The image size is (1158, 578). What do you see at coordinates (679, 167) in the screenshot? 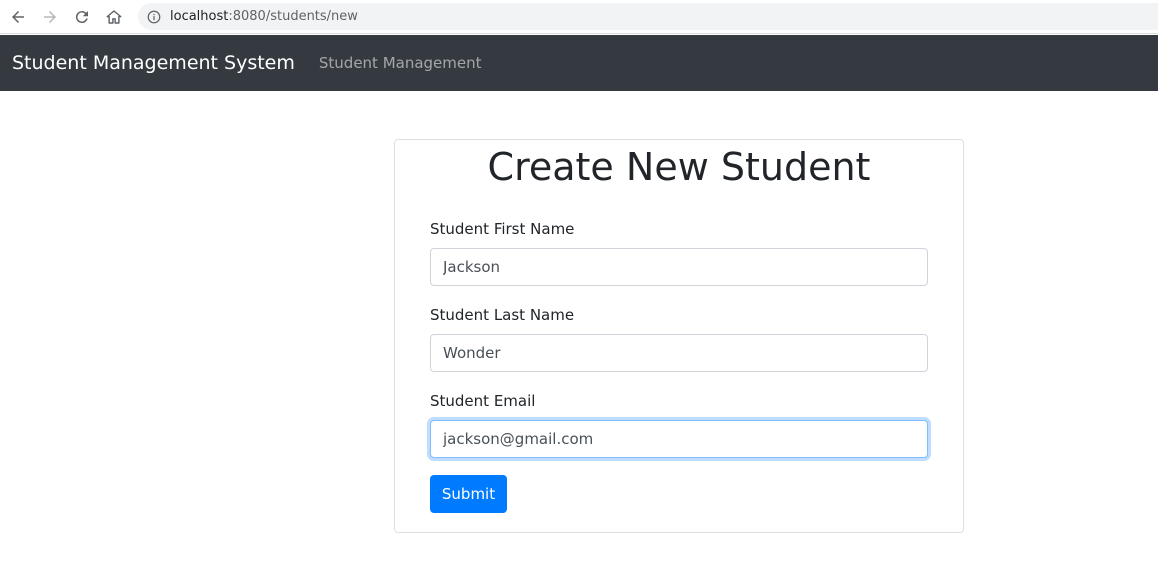
I see `page-title: Create New Student` at bounding box center [679, 167].